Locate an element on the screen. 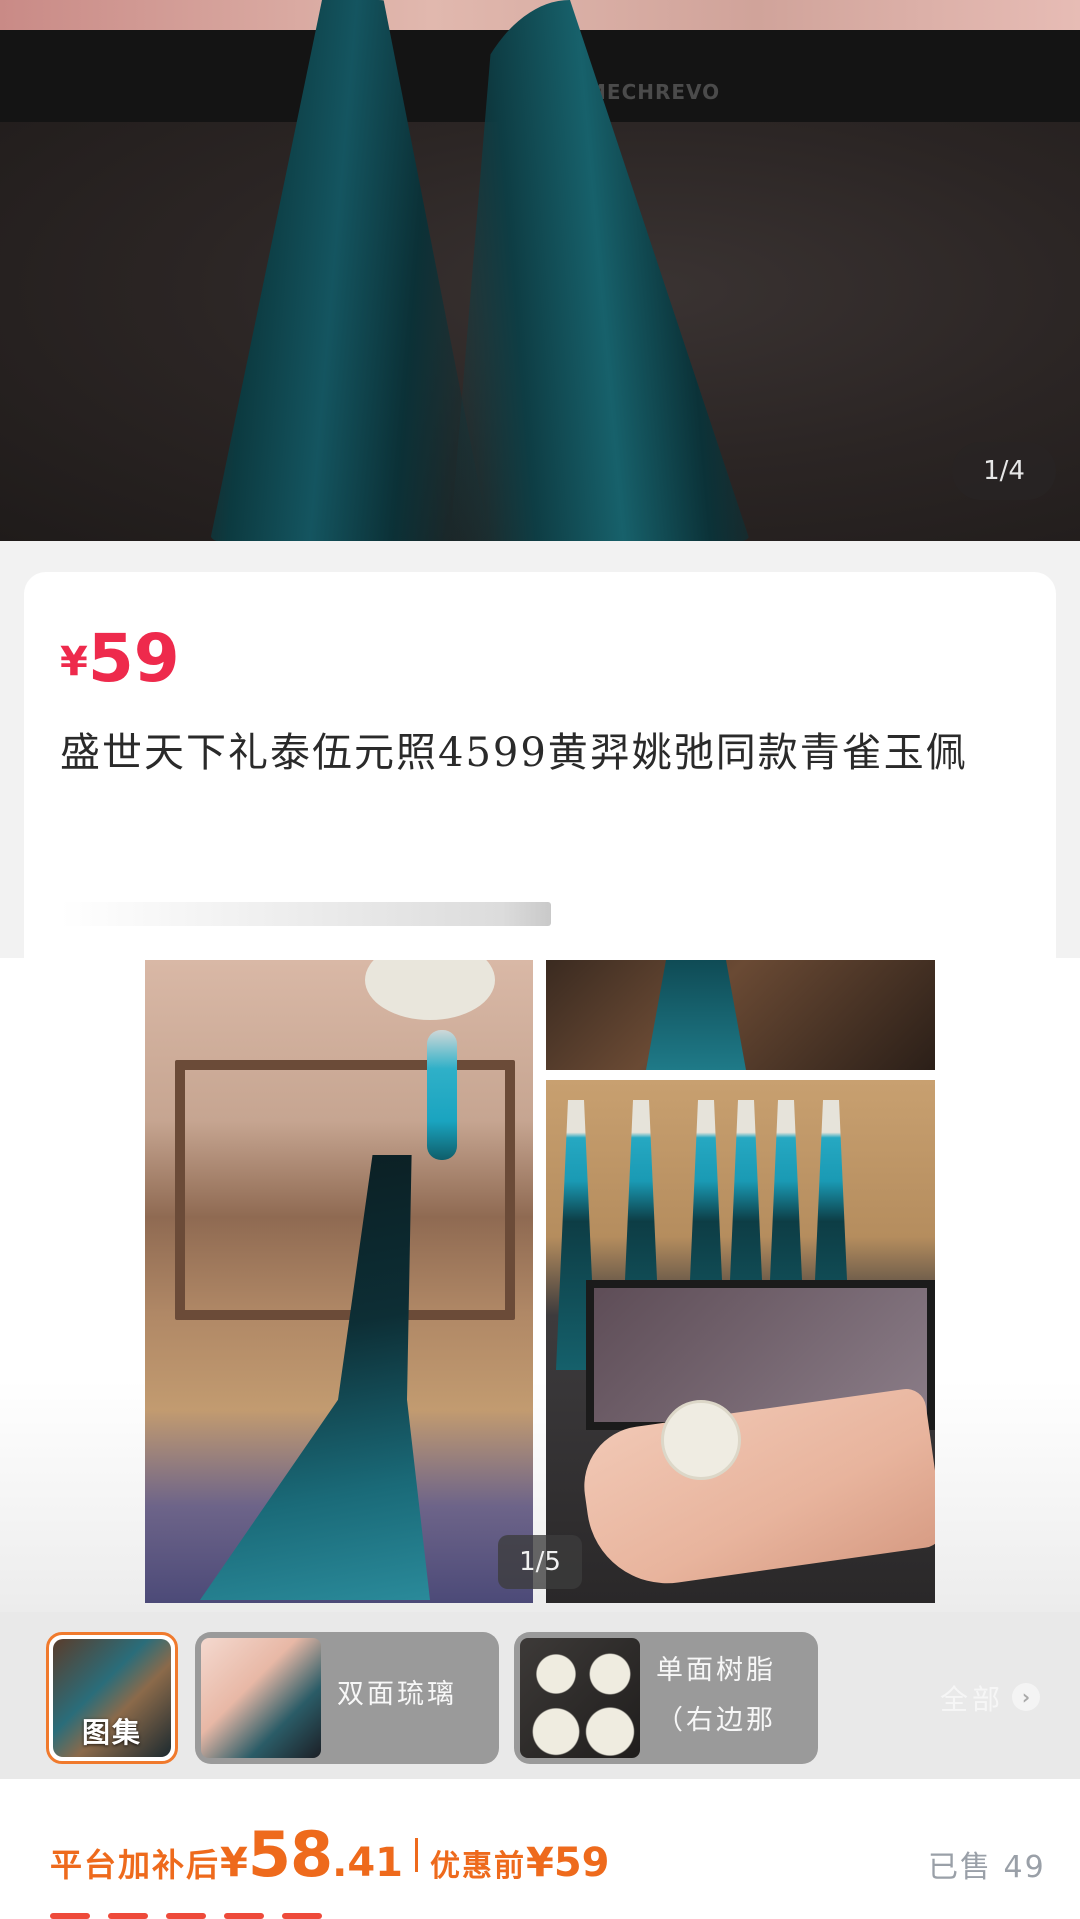  hero-image-counter: 1/4 is located at coordinates (1004, 471).